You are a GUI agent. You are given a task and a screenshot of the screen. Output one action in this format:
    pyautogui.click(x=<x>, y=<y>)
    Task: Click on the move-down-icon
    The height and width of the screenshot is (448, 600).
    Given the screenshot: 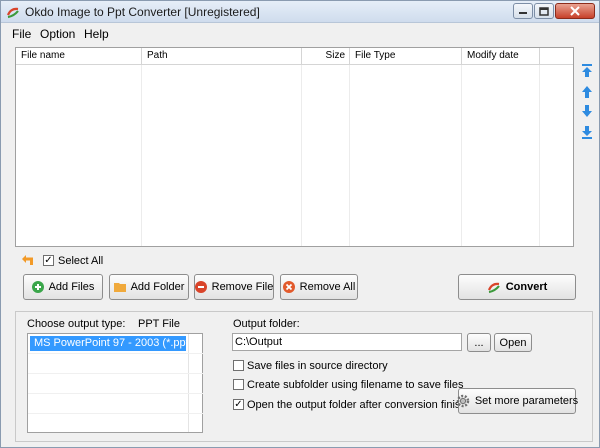 What is the action you would take?
    pyautogui.click(x=587, y=111)
    